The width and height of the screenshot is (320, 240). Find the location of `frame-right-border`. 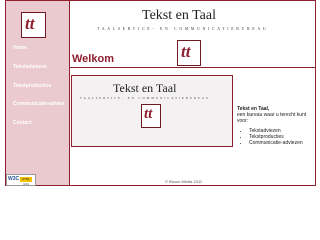

frame-right-border is located at coordinates (315, 93).